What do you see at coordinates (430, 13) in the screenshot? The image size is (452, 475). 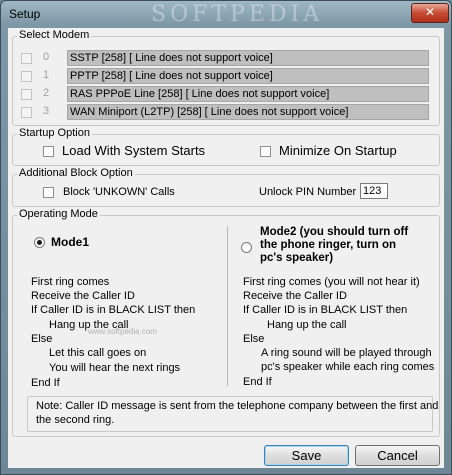 I see `close-button: ✕` at bounding box center [430, 13].